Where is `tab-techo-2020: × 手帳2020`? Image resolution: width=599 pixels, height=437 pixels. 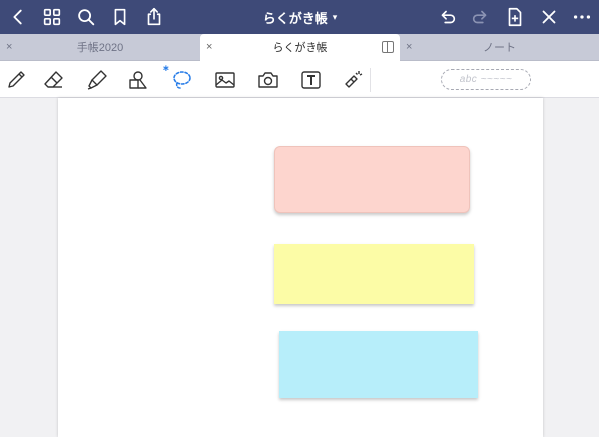
tab-techo-2020: × 手帳2020 is located at coordinates (100, 47).